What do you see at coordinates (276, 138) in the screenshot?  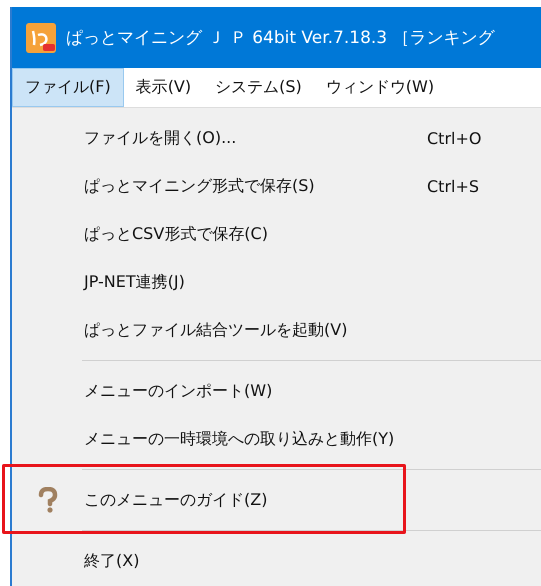 I see `menu-item: ファイルを開く(O)... Ctrl+O` at bounding box center [276, 138].